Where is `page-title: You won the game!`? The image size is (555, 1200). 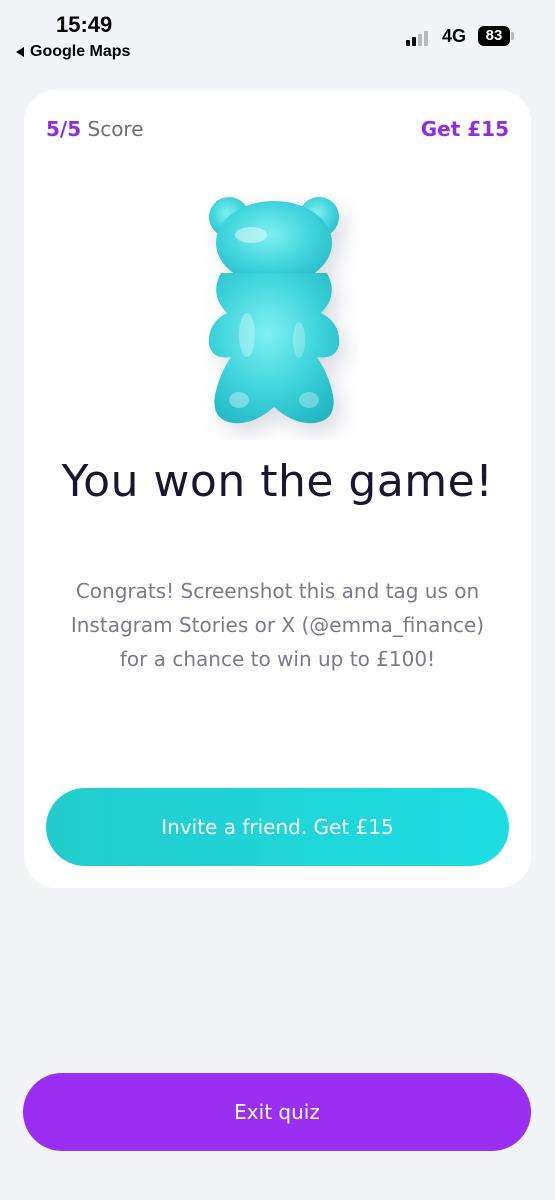 page-title: You won the game! is located at coordinates (277, 481).